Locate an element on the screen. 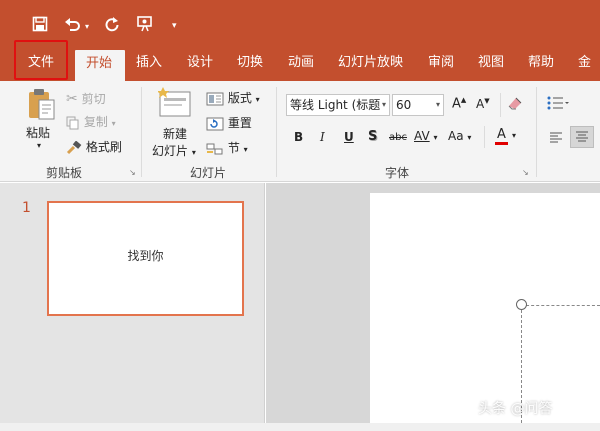 This screenshot has height=431, width=600. font-name-combobox: 等线 Light (标题 ▾ is located at coordinates (338, 105).